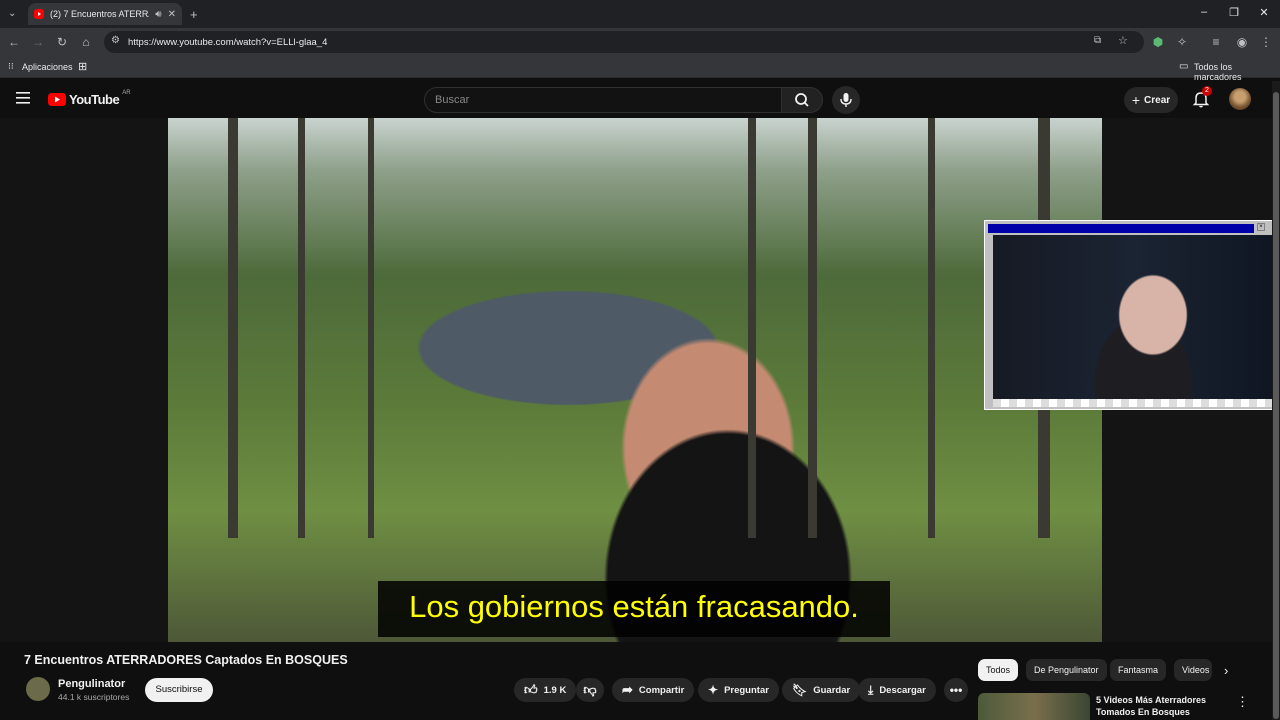 The width and height of the screenshot is (1280, 720). I want to click on save-button: 🔖︎ Guardar, so click(821, 690).